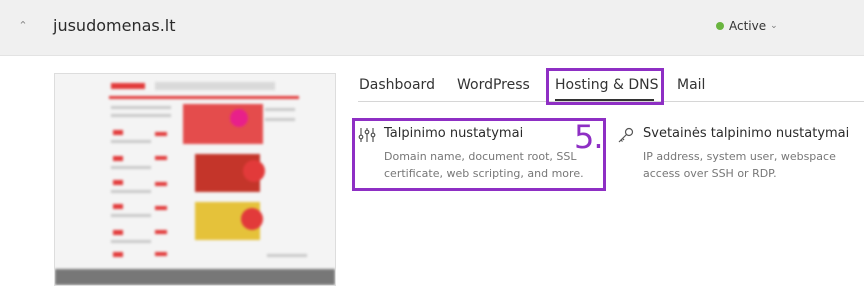 The image size is (864, 299). I want to click on status-label: Active, so click(748, 26).